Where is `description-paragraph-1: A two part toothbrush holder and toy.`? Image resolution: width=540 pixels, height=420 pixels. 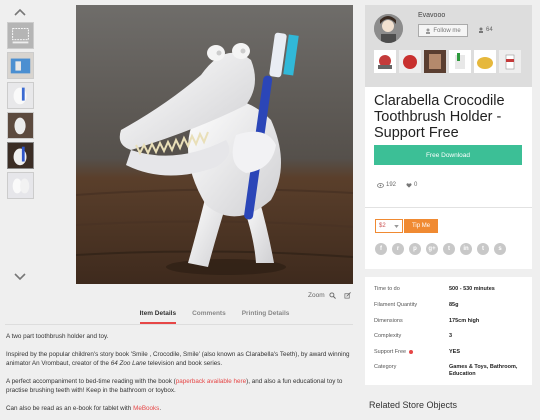
description-paragraph-1: A two part toothbrush holder and toy. is located at coordinates (57, 336).